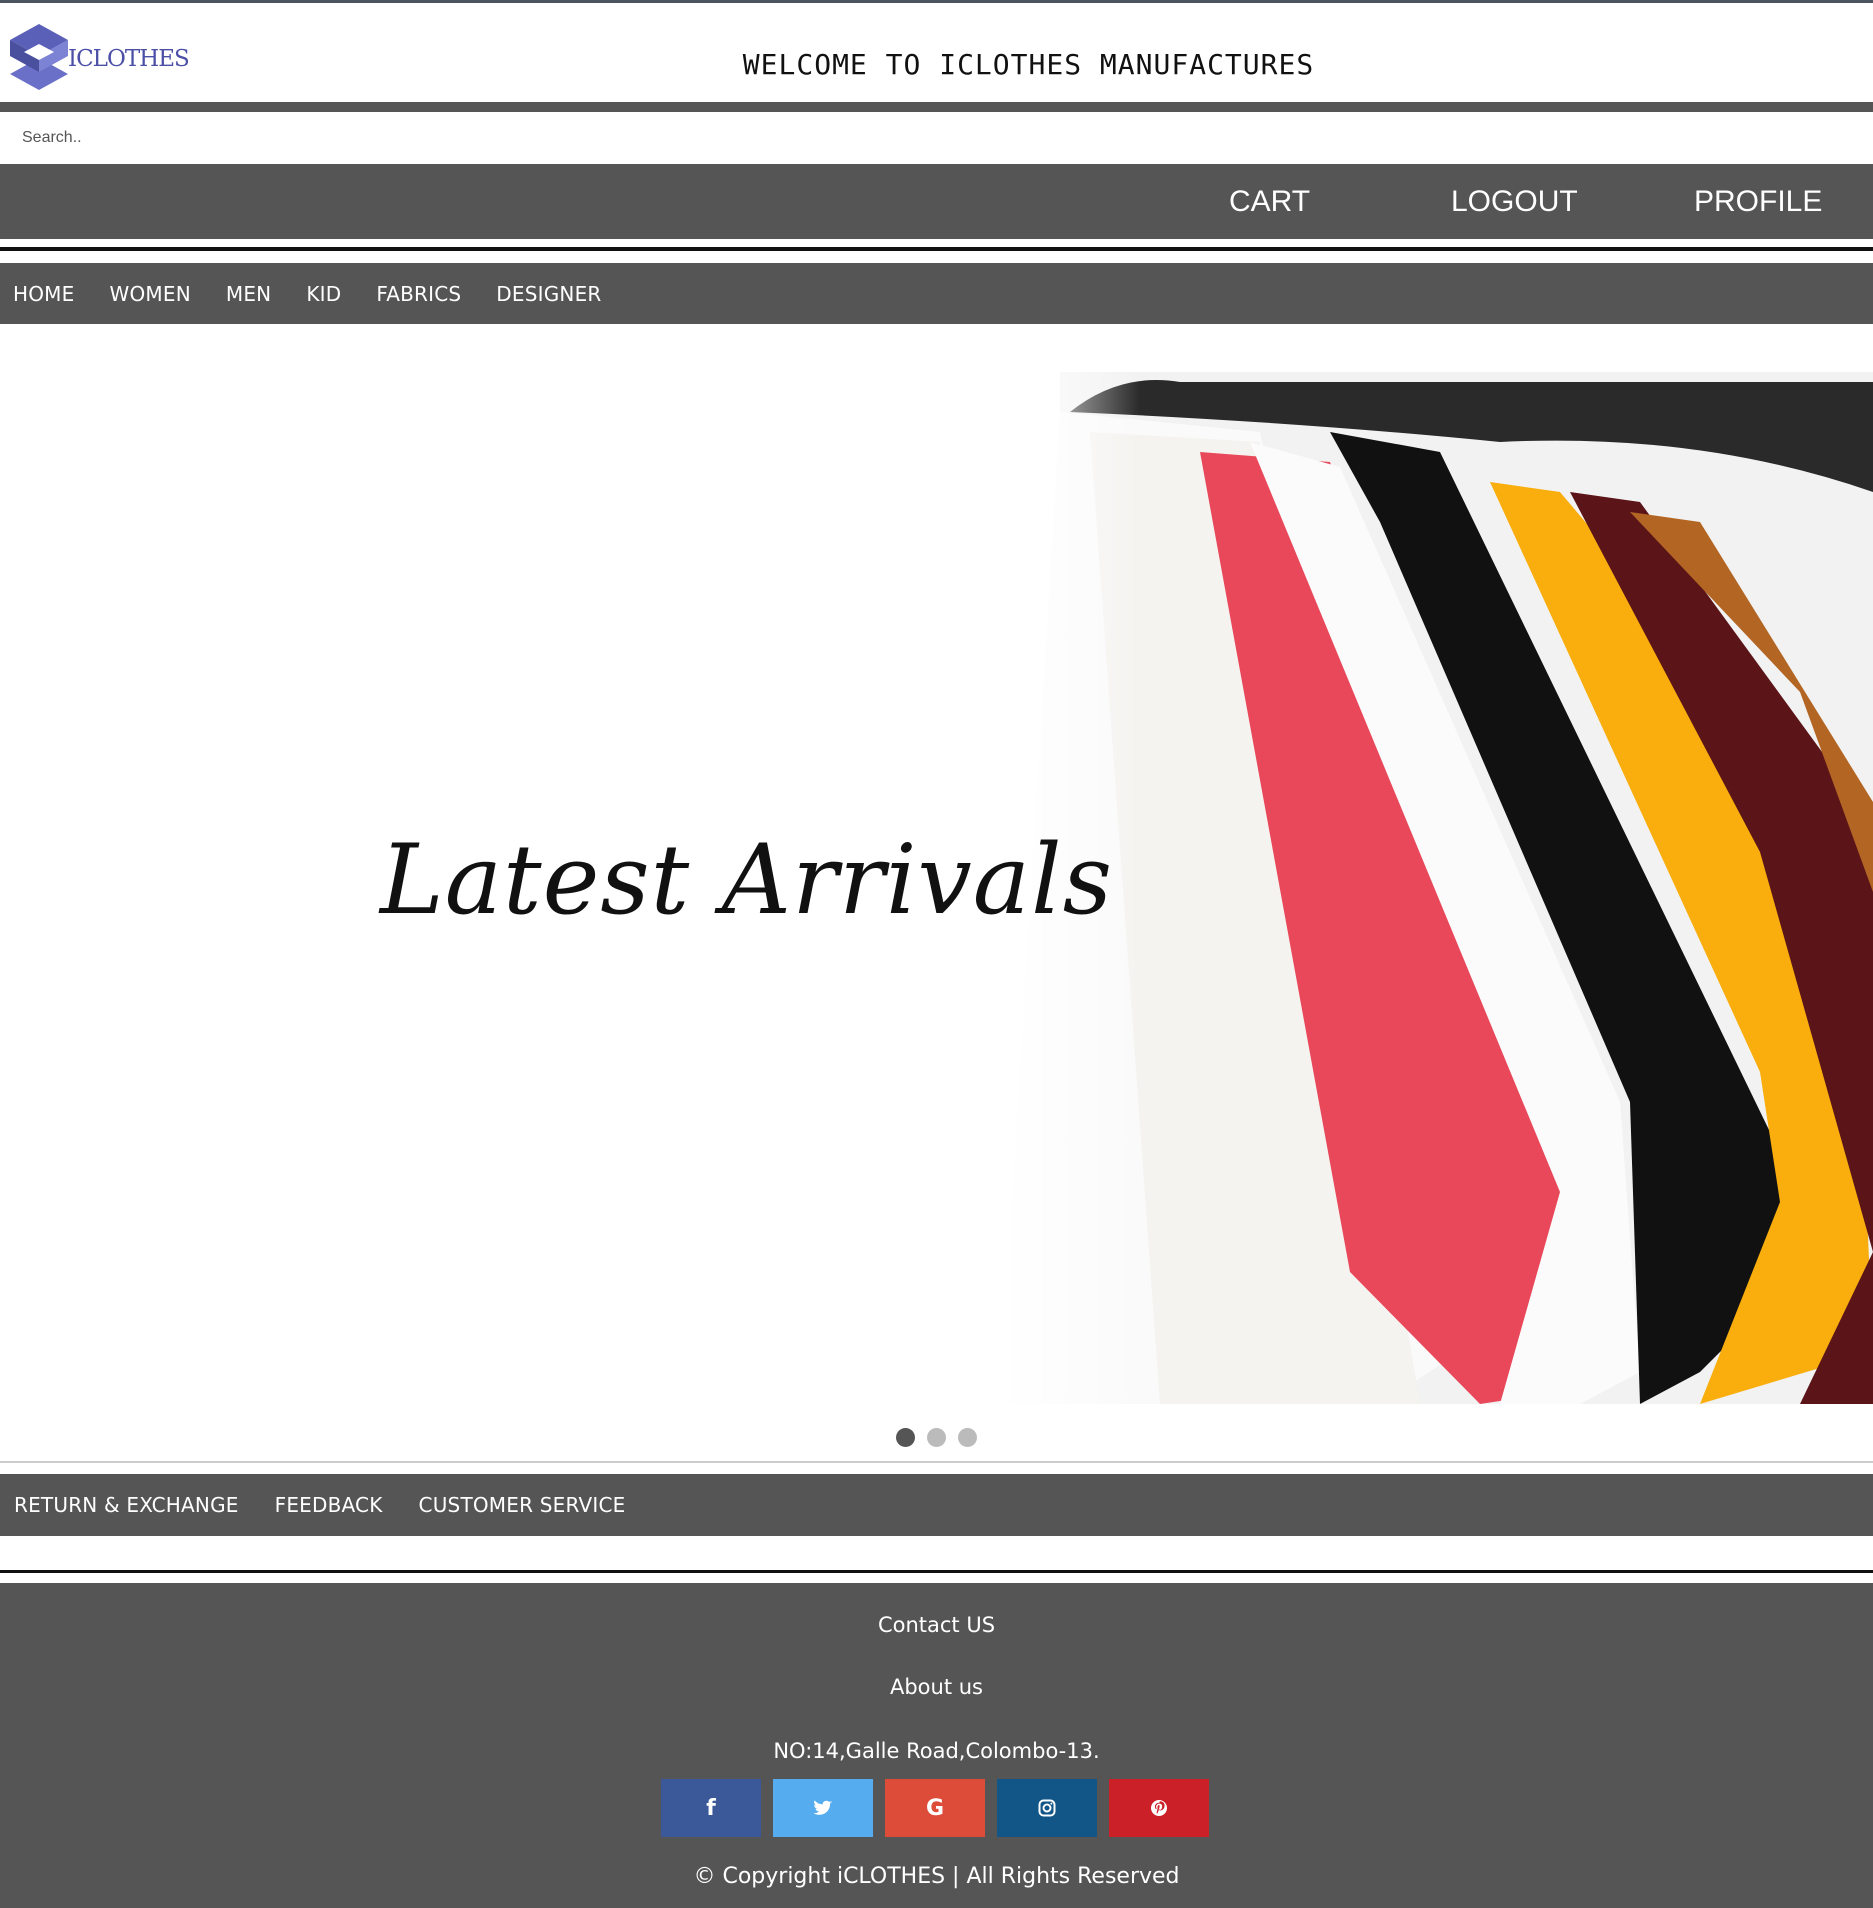 The width and height of the screenshot is (1873, 1908). I want to click on banner-title: Latest Arrivals, so click(746, 880).